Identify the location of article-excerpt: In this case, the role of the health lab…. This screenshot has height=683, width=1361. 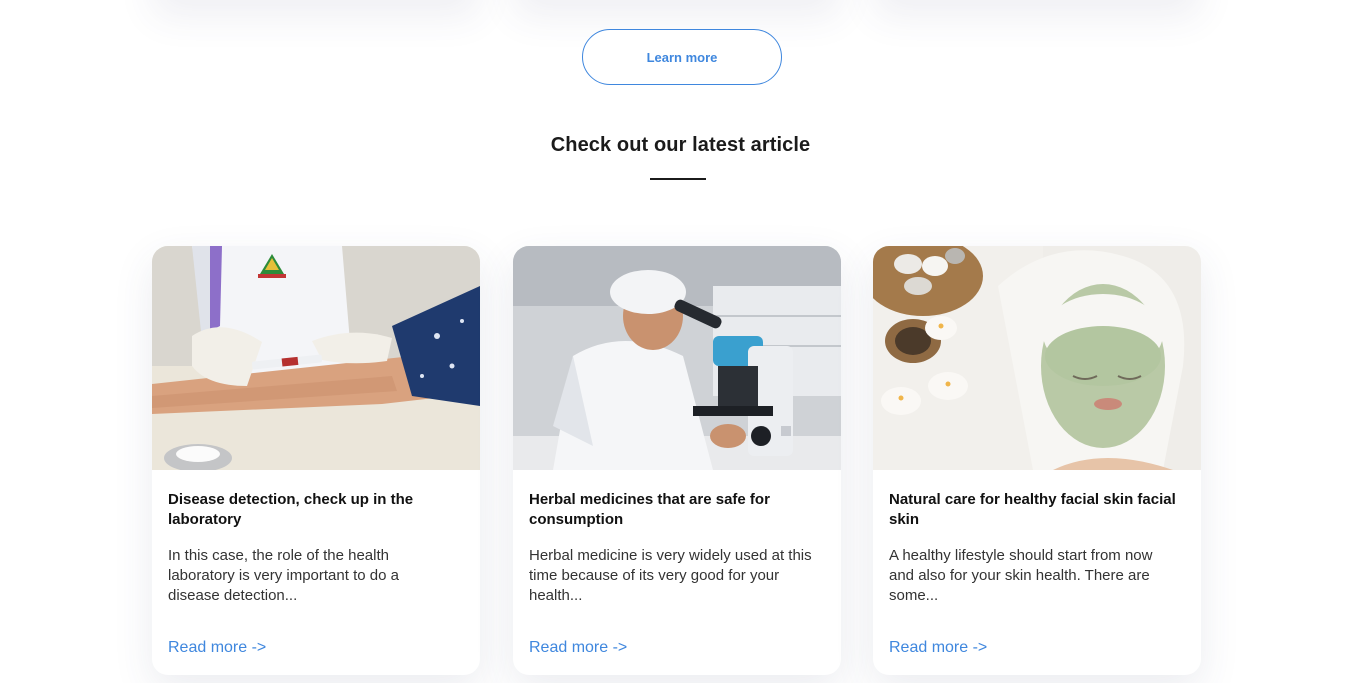
(283, 575).